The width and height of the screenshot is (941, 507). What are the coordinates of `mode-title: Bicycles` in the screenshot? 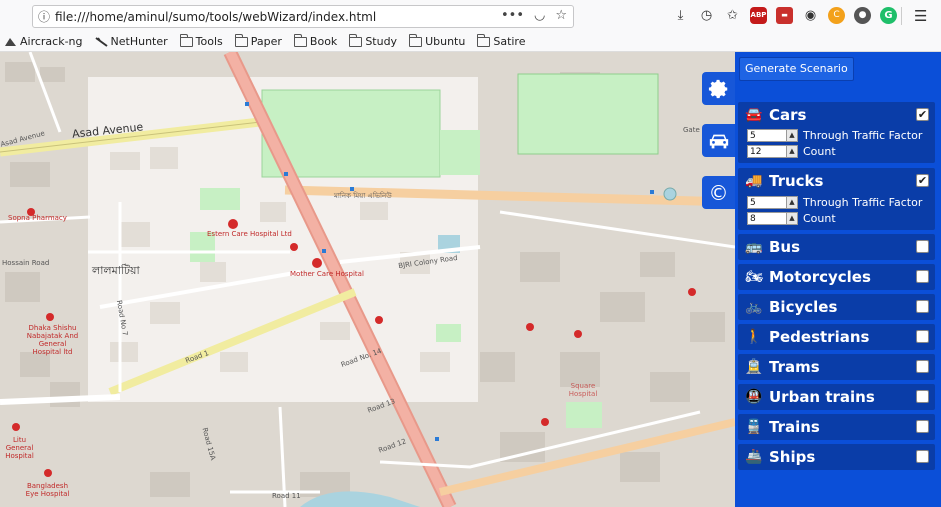 It's located at (803, 307).